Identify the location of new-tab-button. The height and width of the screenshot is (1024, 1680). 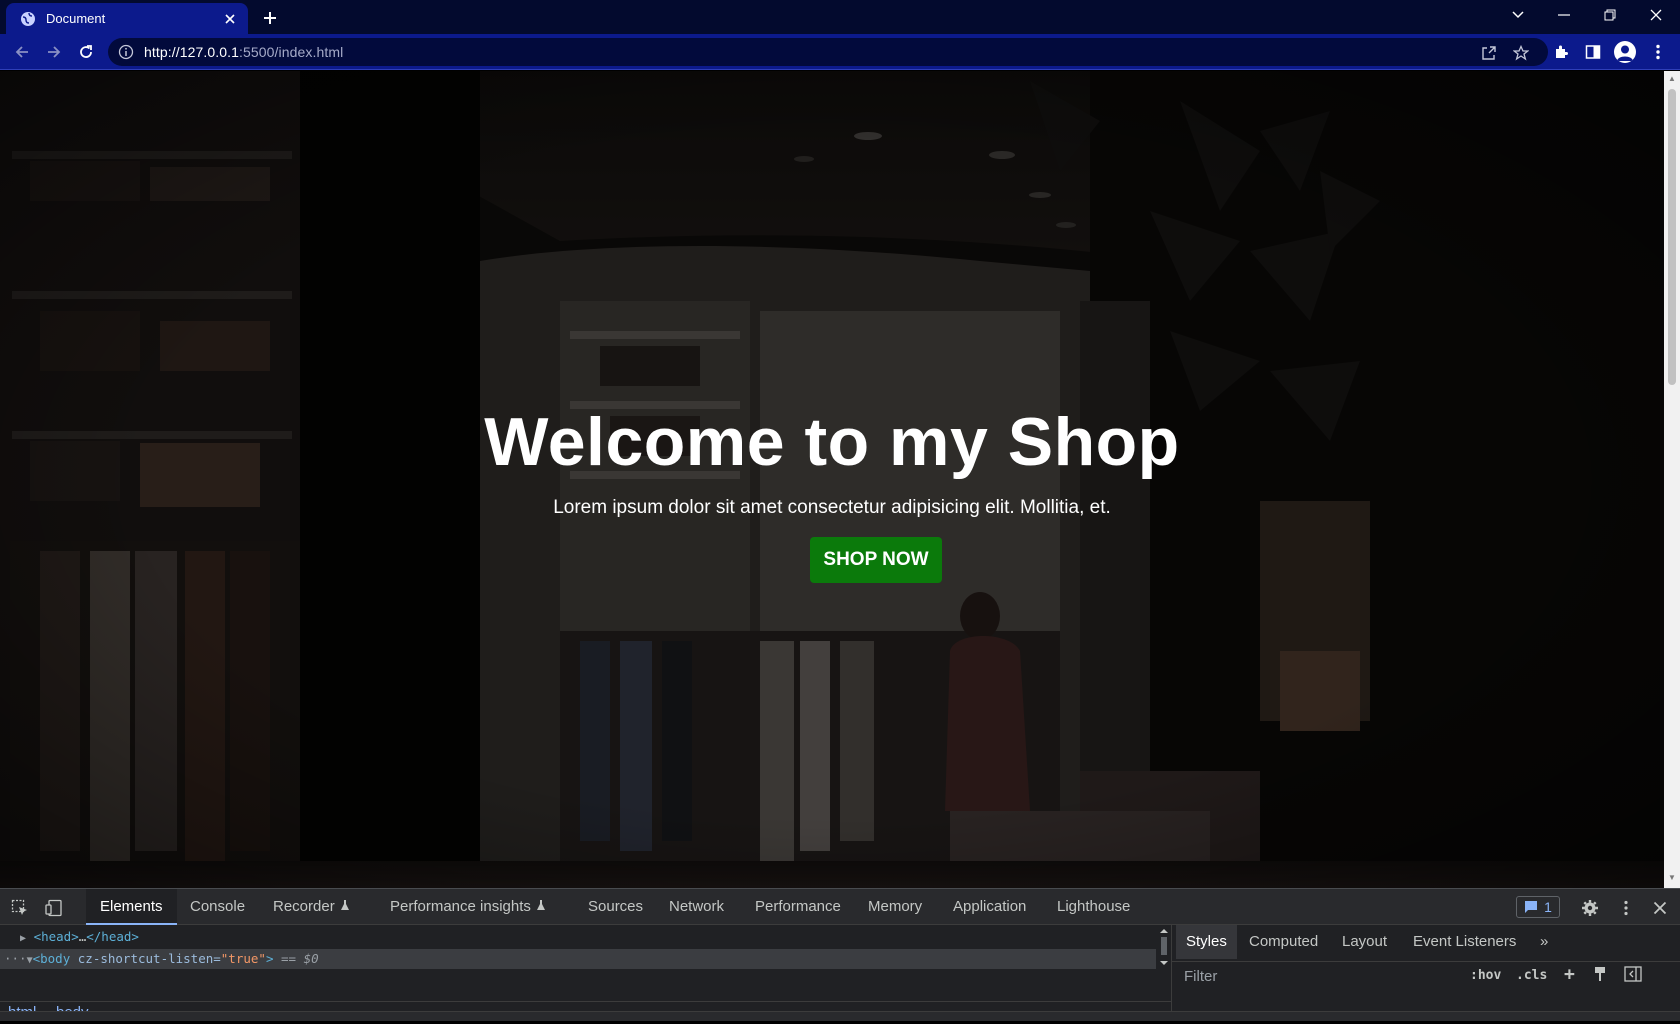
(270, 18).